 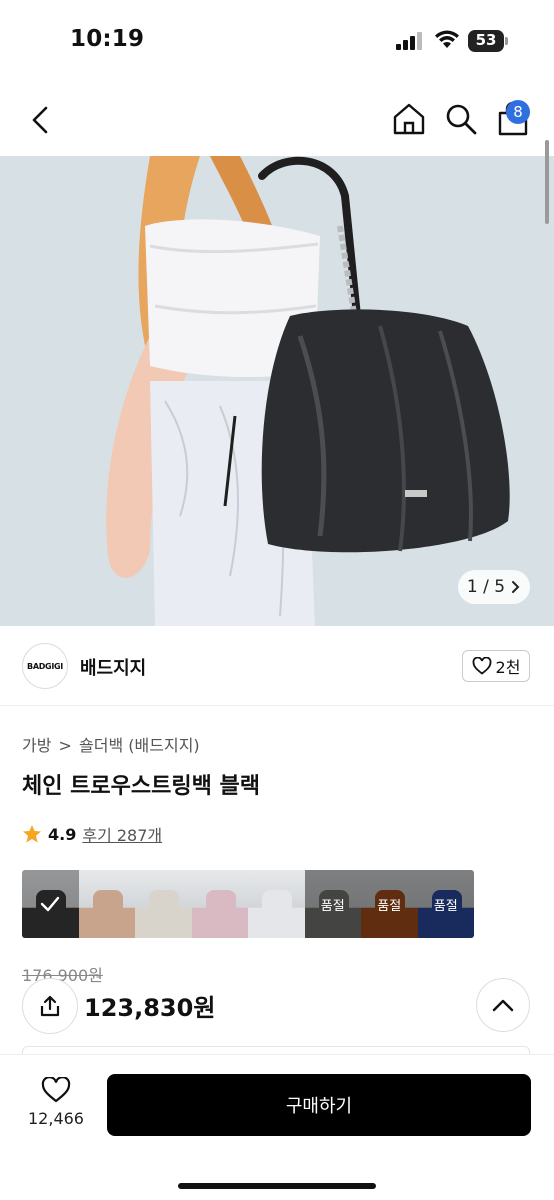 What do you see at coordinates (486, 587) in the screenshot?
I see `image-counter-text: 1 / 5` at bounding box center [486, 587].